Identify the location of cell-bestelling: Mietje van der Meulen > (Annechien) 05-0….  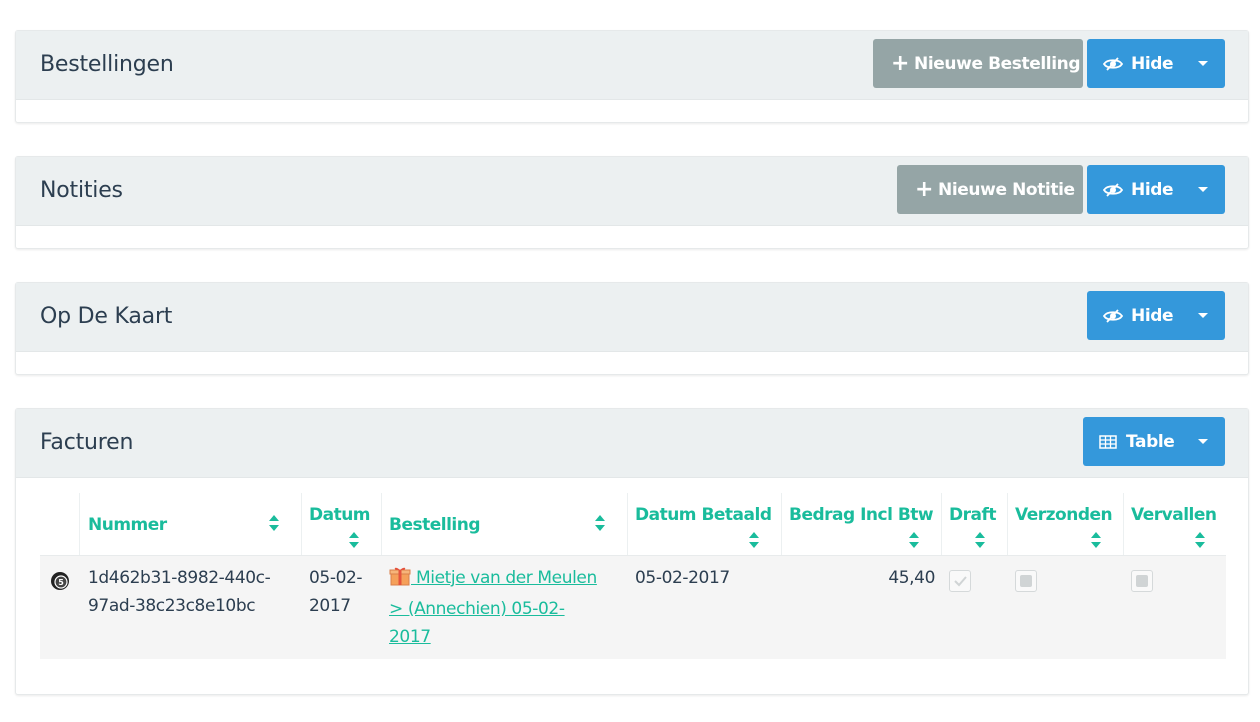
(493, 607).